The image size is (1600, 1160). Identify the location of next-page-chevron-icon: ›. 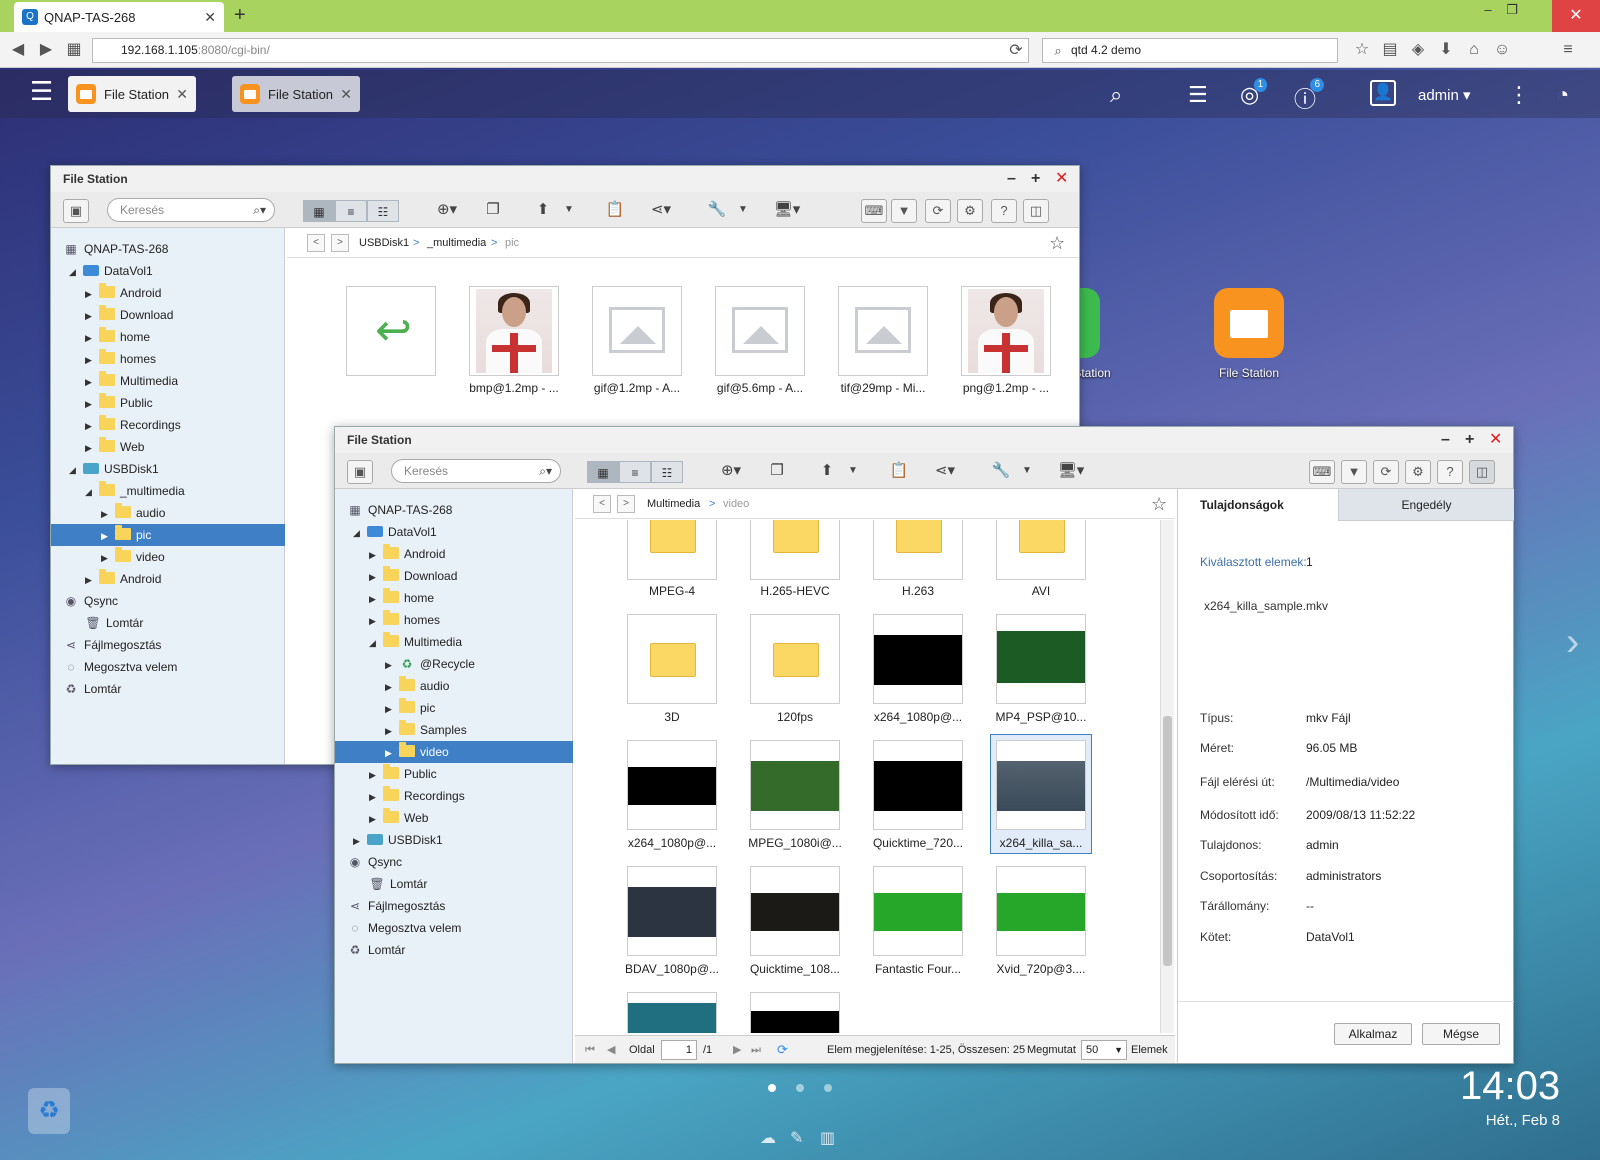
(1572, 642).